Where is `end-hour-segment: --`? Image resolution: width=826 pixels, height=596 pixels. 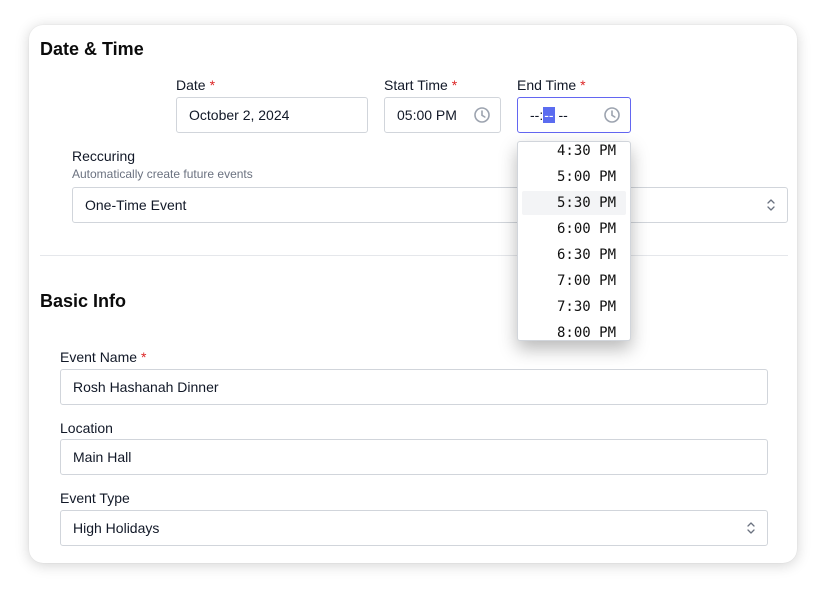 end-hour-segment: -- is located at coordinates (534, 115).